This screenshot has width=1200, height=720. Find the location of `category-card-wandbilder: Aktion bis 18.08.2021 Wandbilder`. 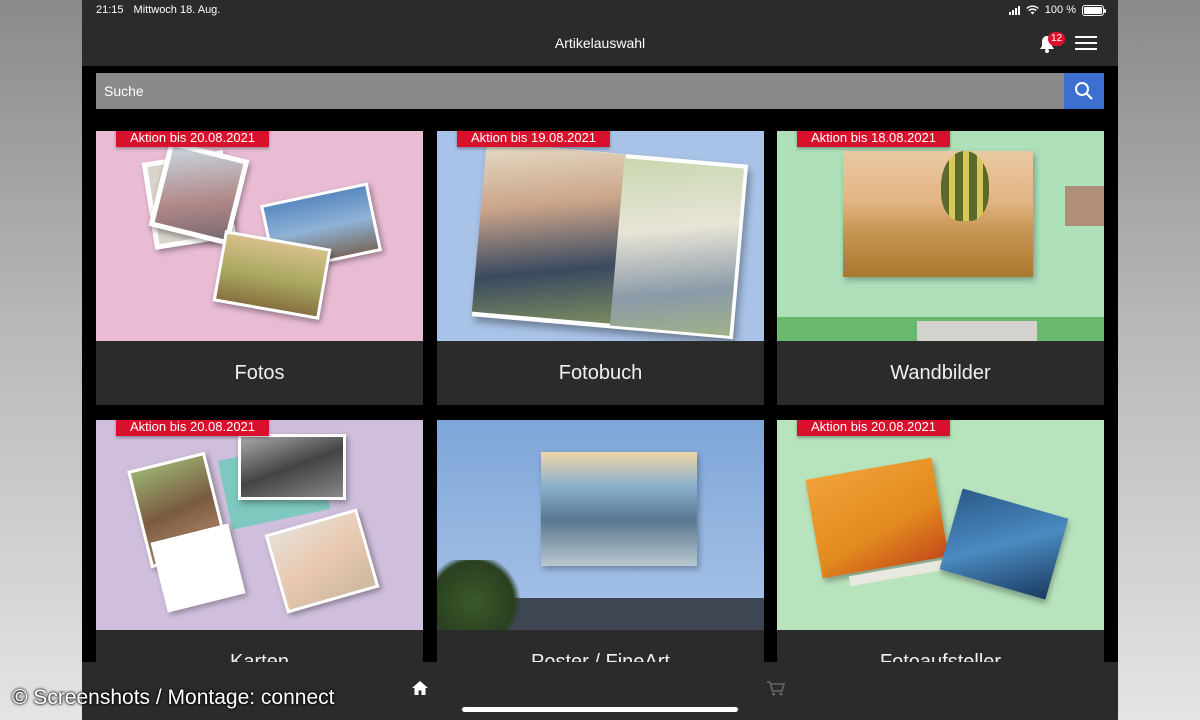

category-card-wandbilder: Aktion bis 18.08.2021 Wandbilder is located at coordinates (940, 268).